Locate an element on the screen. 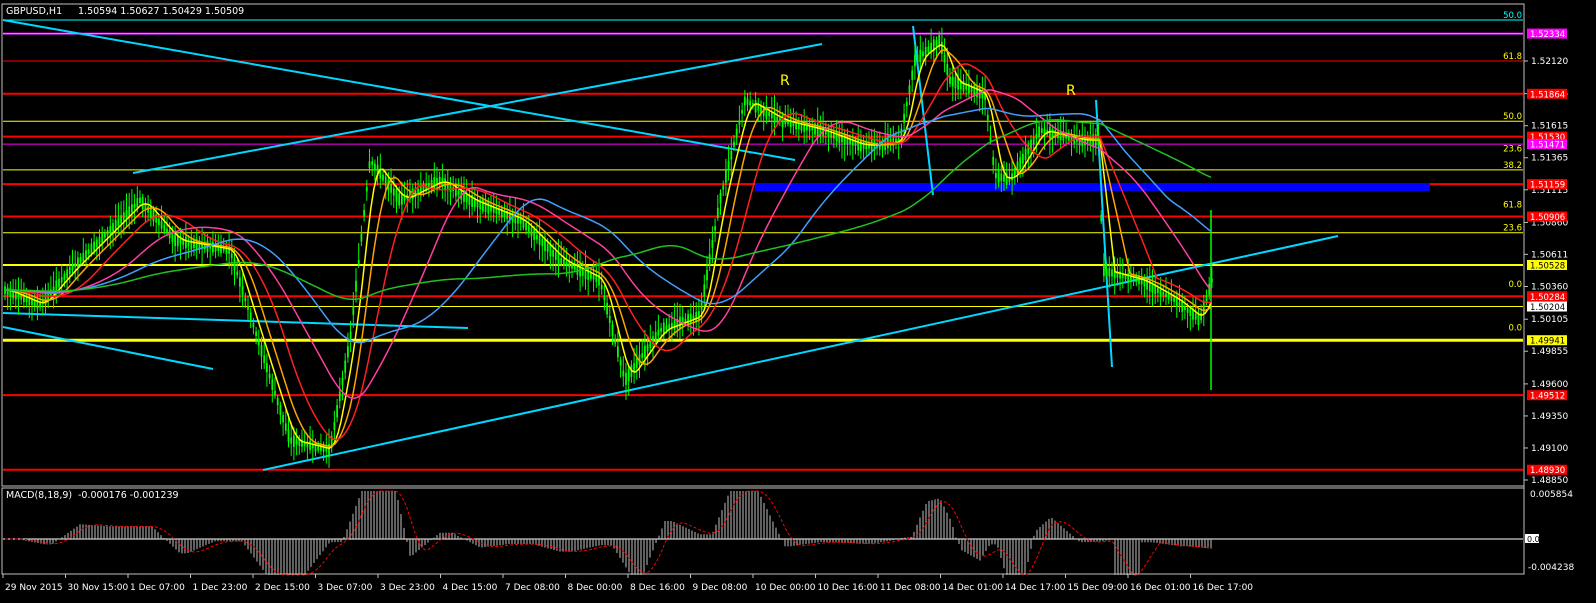 The image size is (1596, 603). fib-level-label: 0.0 is located at coordinates (1515, 285).